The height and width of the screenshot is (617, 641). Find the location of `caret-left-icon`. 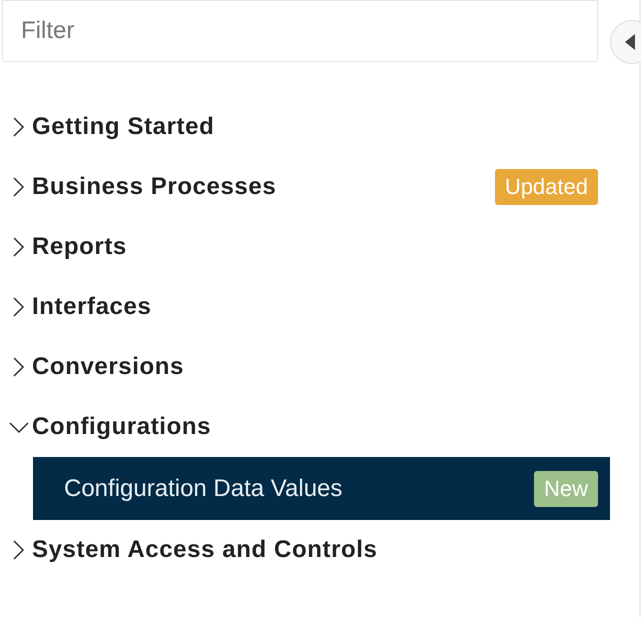

caret-left-icon is located at coordinates (630, 42).